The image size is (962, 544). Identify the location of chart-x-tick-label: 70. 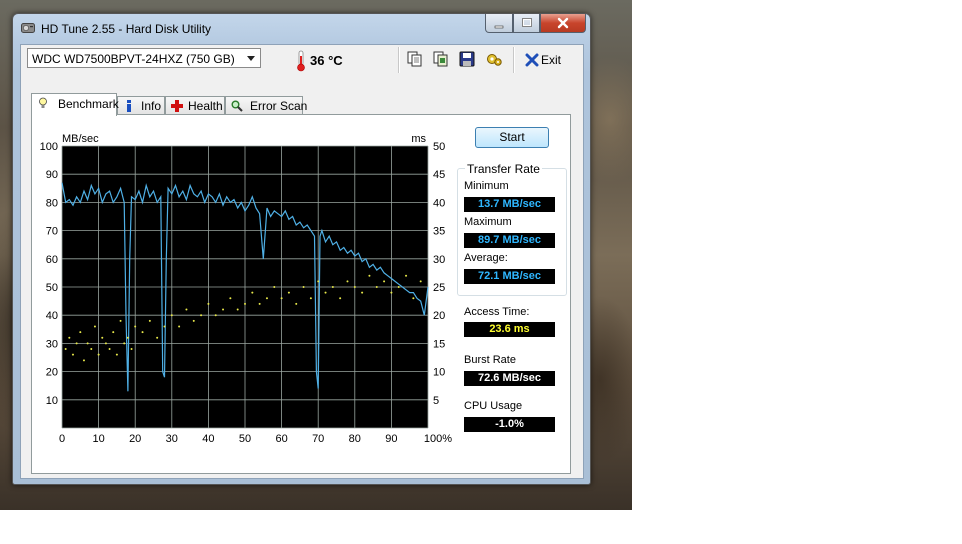
(318, 439).